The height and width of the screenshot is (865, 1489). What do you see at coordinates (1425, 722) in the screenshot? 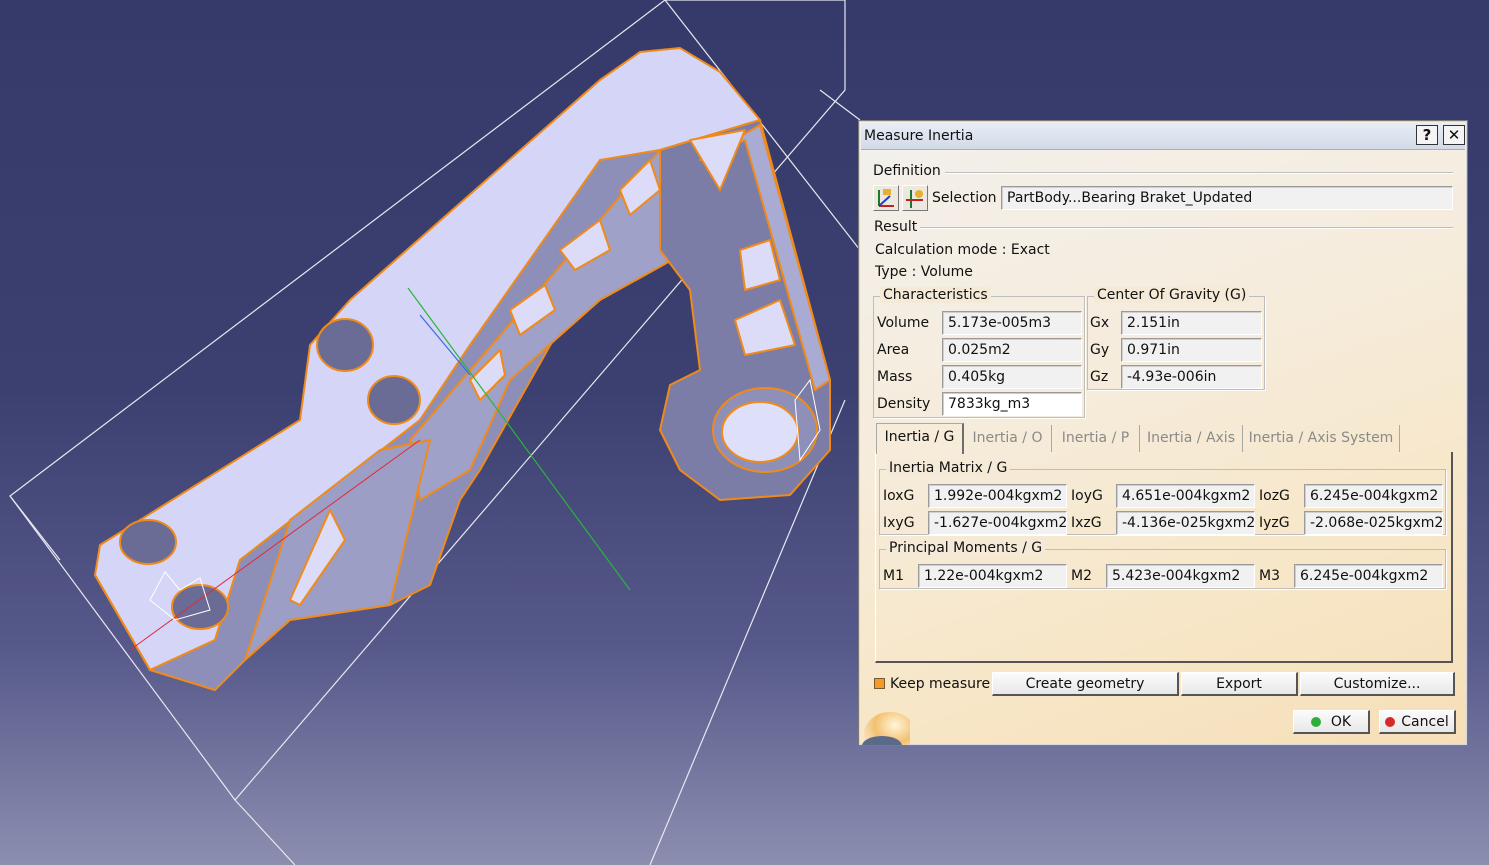
I see `cancel-label: Cancel` at bounding box center [1425, 722].